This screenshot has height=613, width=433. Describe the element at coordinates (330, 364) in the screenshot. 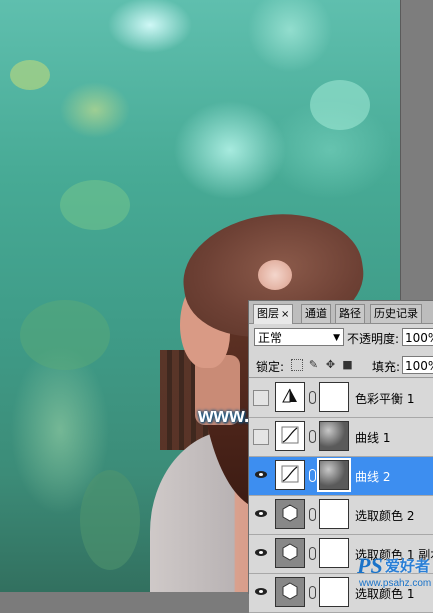

I see `lock-position-icon: ✥` at that location.